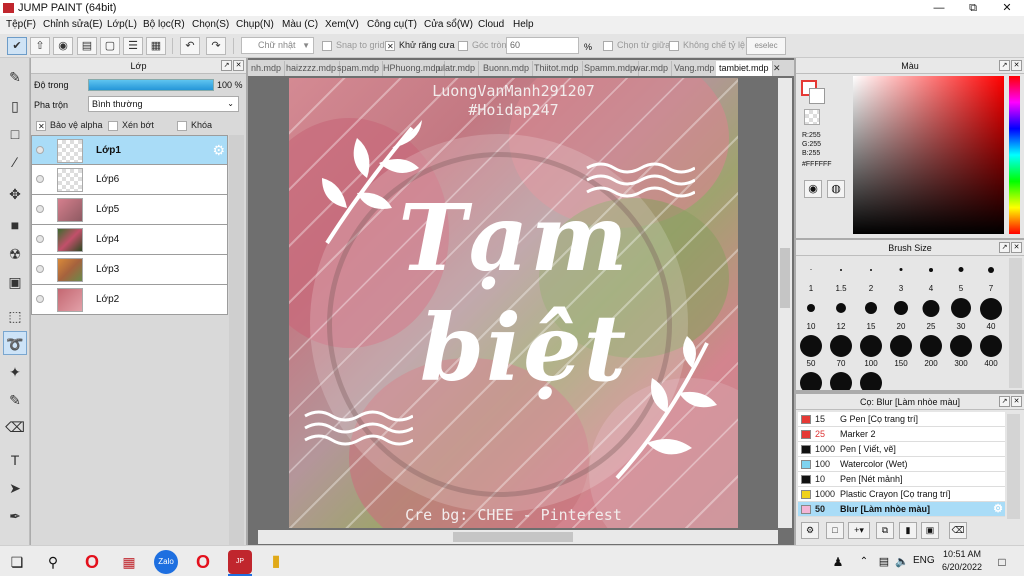  I want to click on brush-size-cell: 1, so click(811, 278).